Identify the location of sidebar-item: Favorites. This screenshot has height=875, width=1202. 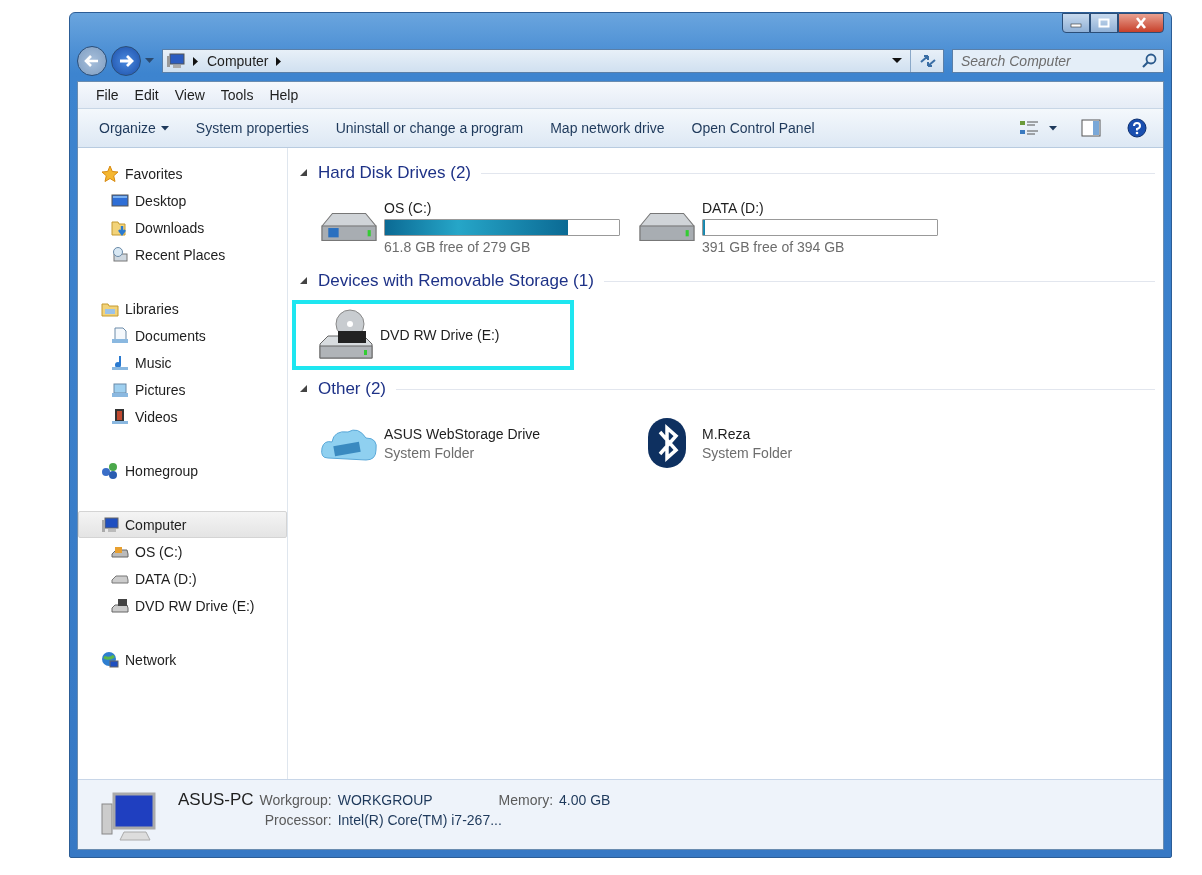
(182, 173).